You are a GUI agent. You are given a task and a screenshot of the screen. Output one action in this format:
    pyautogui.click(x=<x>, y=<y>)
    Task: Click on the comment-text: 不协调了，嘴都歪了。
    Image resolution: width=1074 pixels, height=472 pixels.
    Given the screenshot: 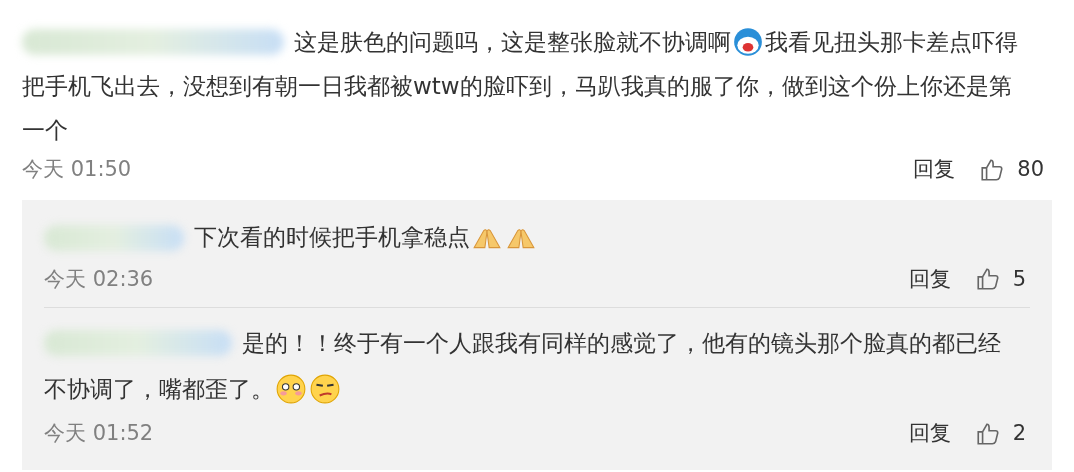 What is the action you would take?
    pyautogui.click(x=159, y=389)
    